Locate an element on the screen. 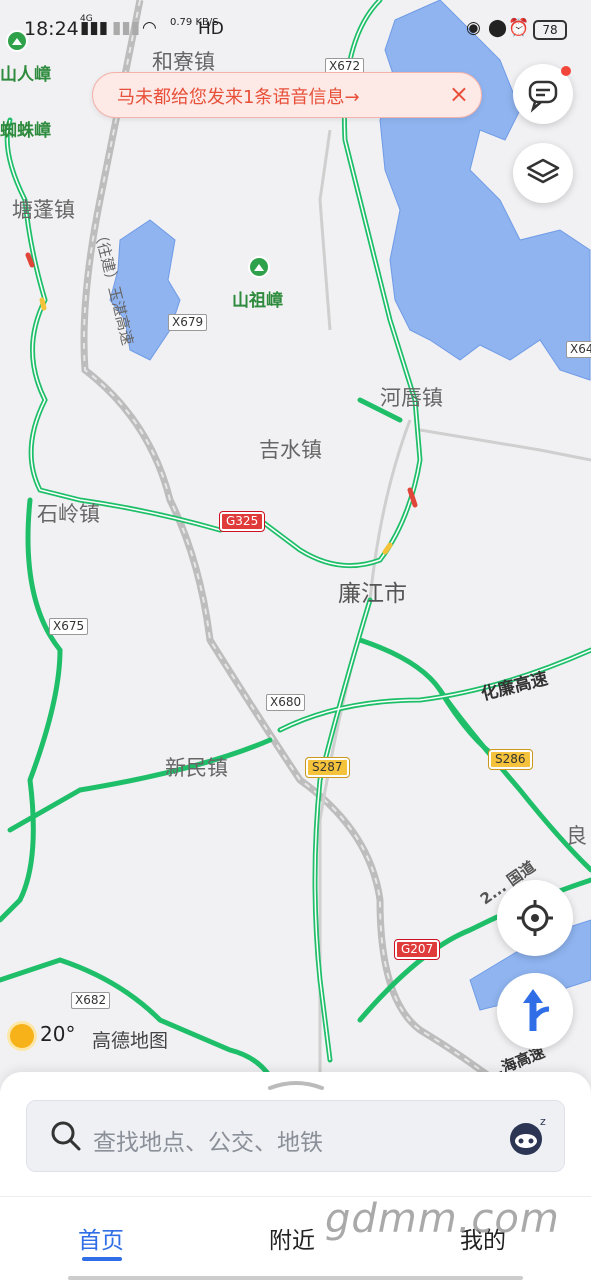  tab-home: 首页 is located at coordinates (101, 1238).